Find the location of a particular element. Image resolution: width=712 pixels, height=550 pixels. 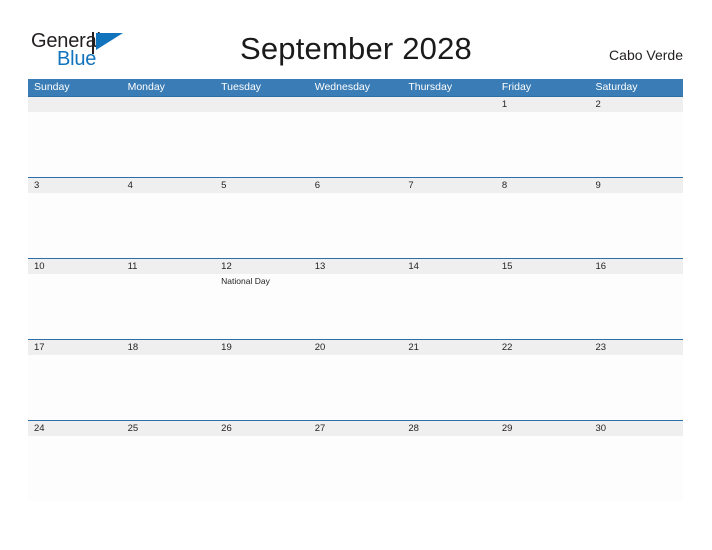

day-number: 7 is located at coordinates (449, 185).